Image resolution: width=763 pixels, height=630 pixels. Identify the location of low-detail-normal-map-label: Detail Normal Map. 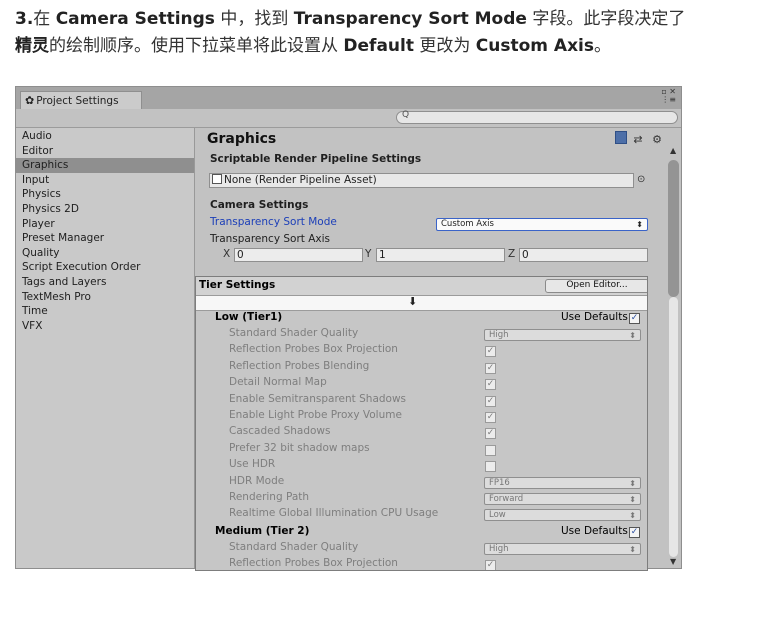
(278, 382).